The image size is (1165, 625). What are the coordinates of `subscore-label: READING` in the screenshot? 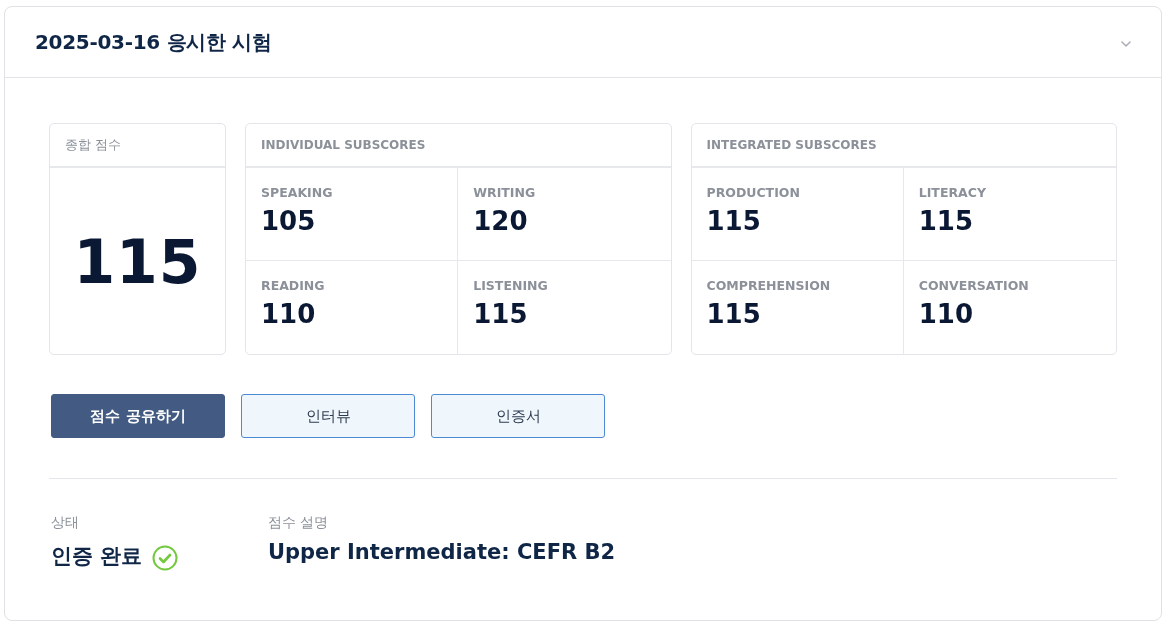 It's located at (293, 285).